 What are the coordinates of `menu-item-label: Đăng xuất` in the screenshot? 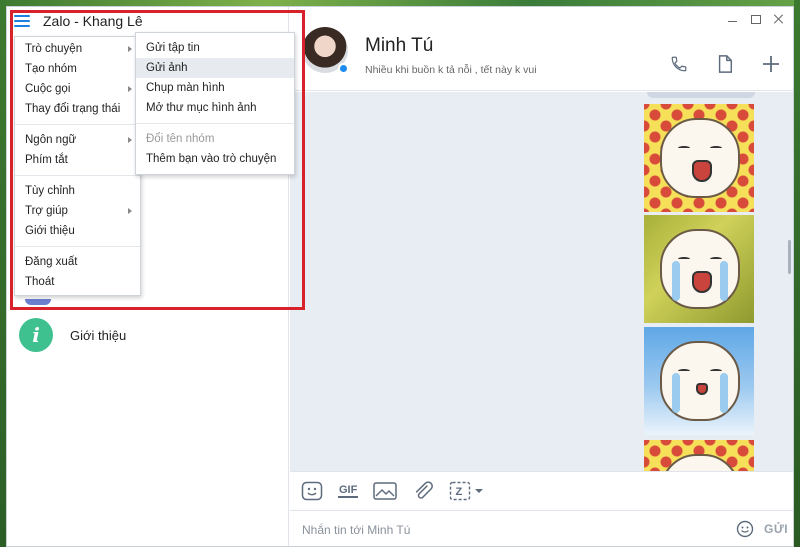 It's located at (51, 262).